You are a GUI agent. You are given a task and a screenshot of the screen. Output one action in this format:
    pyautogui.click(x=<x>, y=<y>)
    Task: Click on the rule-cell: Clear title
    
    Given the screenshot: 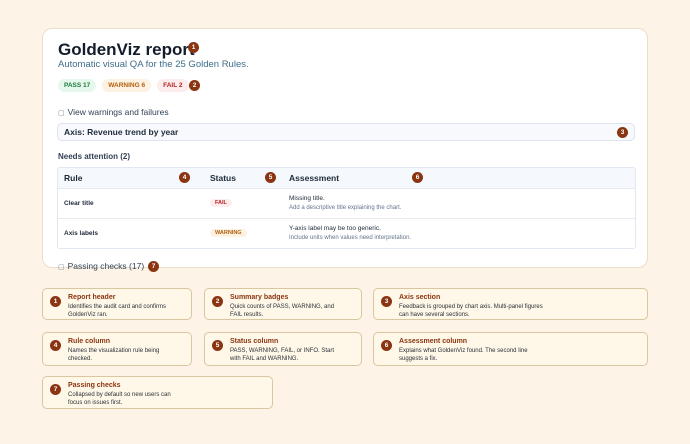 What is the action you would take?
    pyautogui.click(x=79, y=203)
    